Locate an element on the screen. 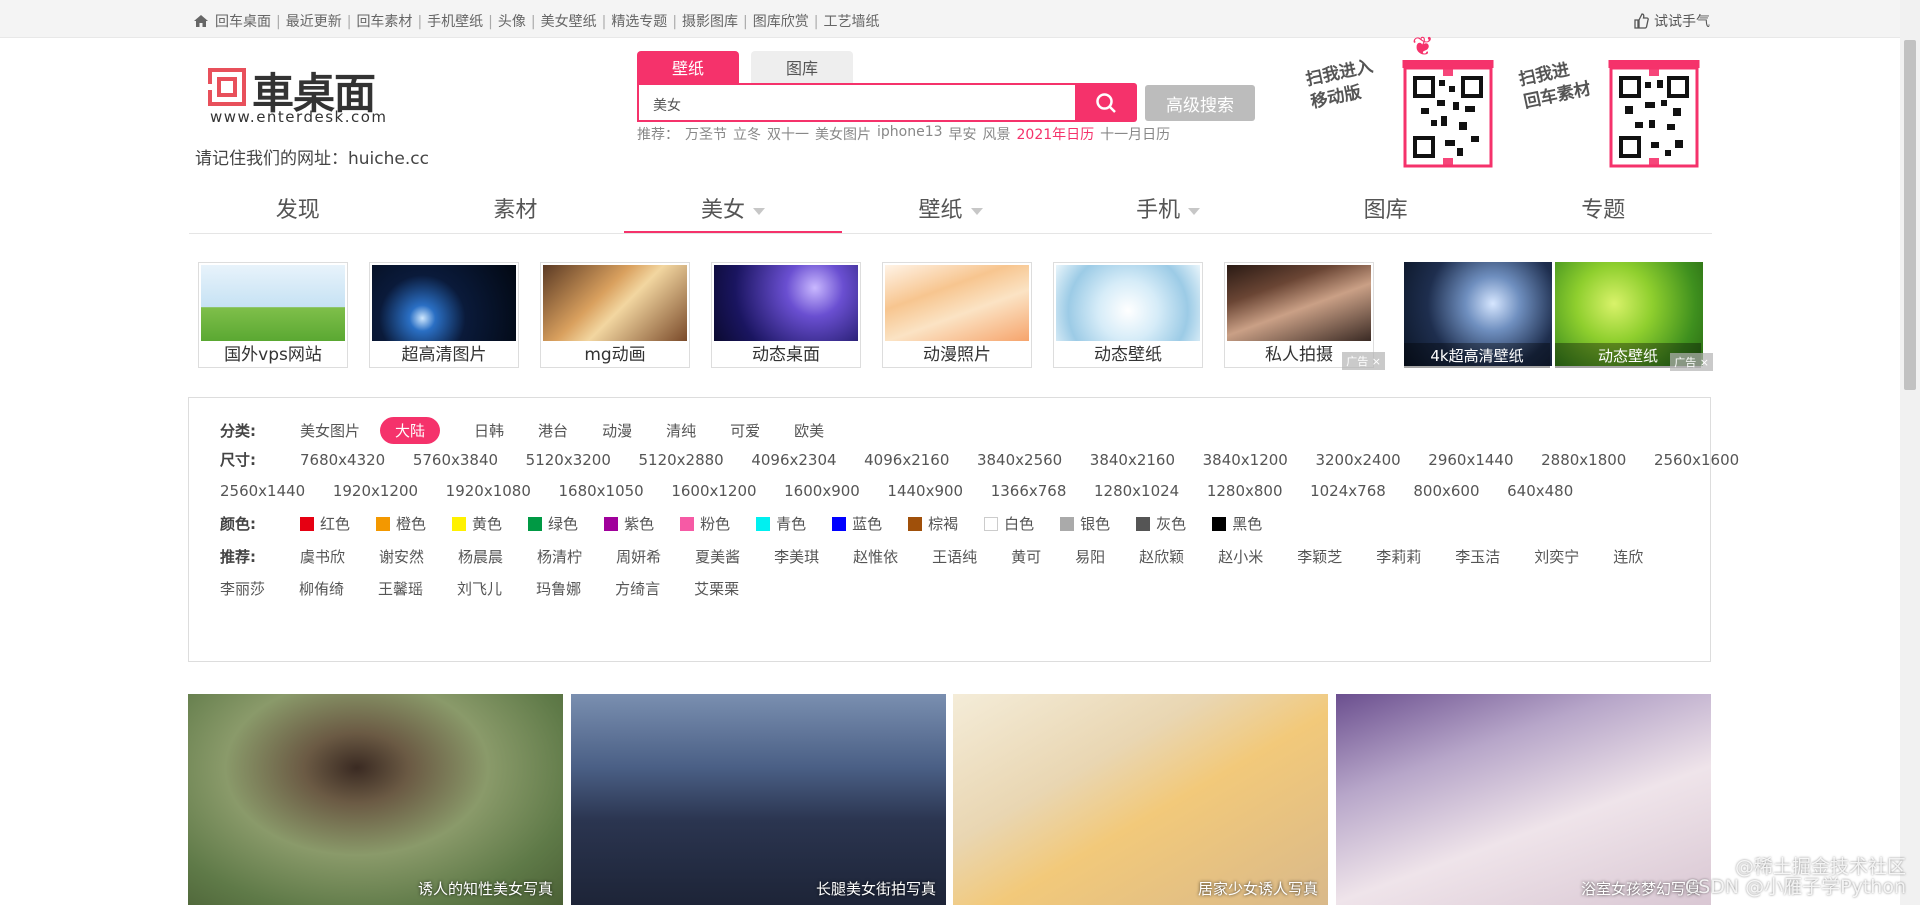 The image size is (1920, 905). filter-color: 白色 is located at coordinates (1009, 523).